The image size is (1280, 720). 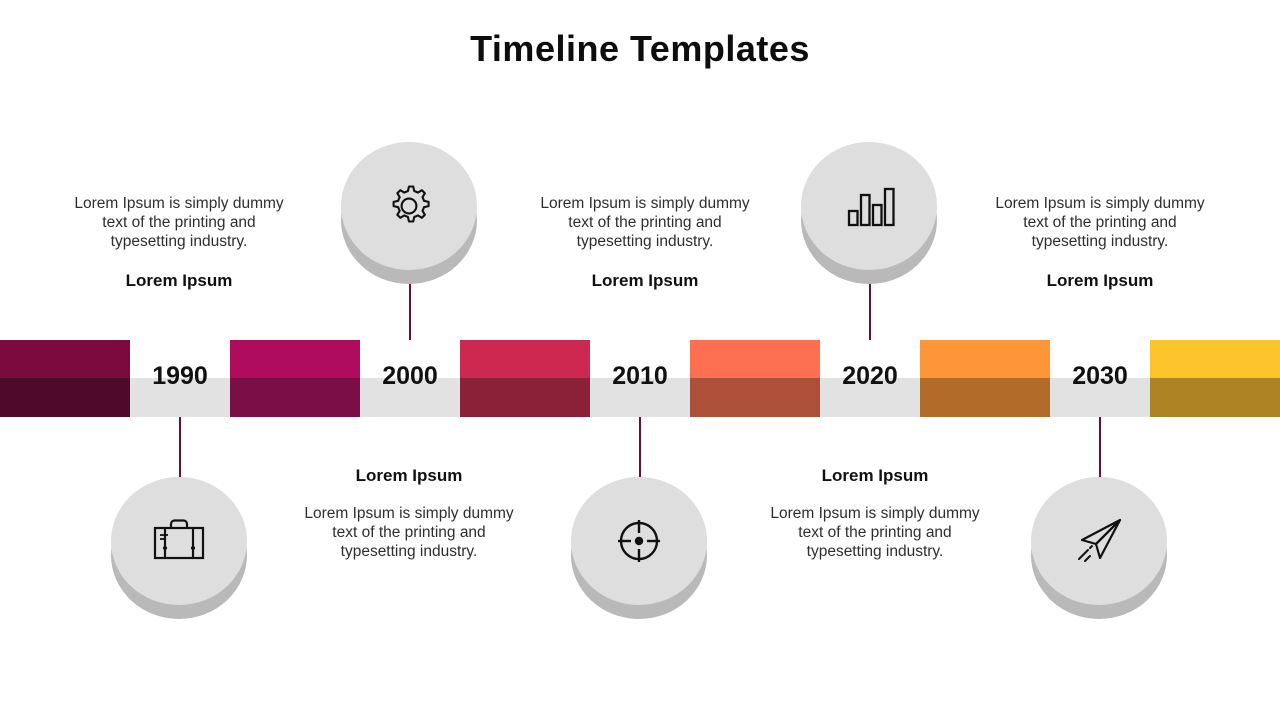 I want to click on milestone-circle-paper-plane, so click(x=1099, y=548).